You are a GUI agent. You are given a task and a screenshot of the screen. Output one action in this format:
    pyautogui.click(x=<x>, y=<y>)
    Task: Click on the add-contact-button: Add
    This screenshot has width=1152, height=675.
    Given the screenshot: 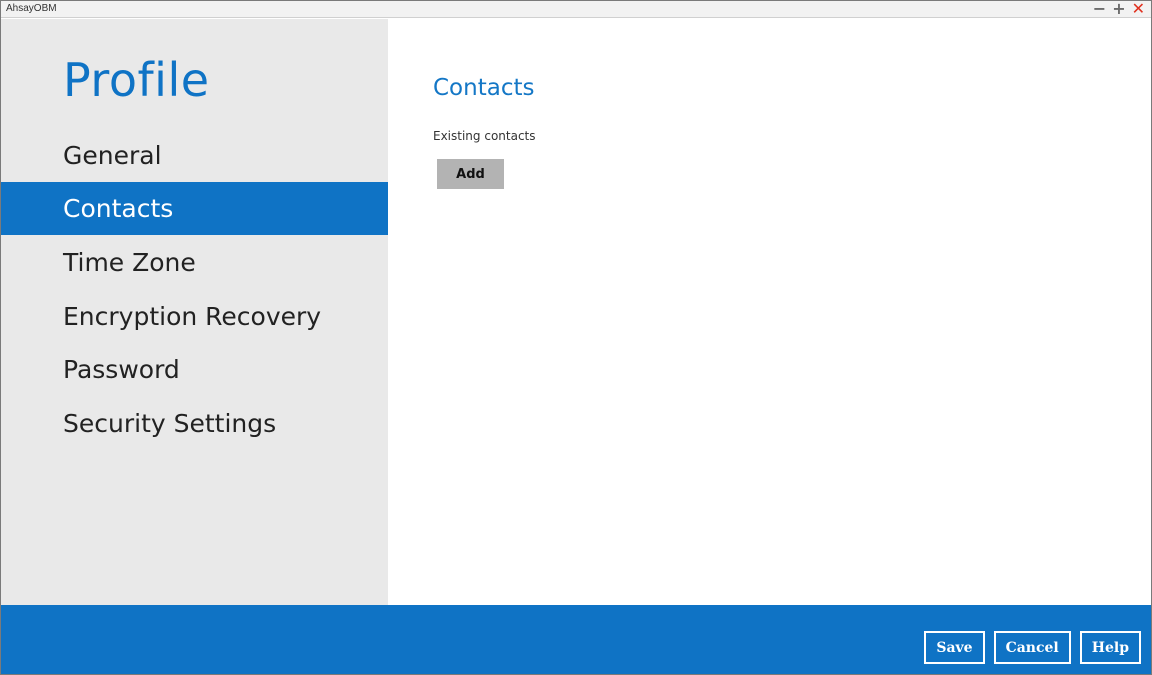 What is the action you would take?
    pyautogui.click(x=470, y=174)
    